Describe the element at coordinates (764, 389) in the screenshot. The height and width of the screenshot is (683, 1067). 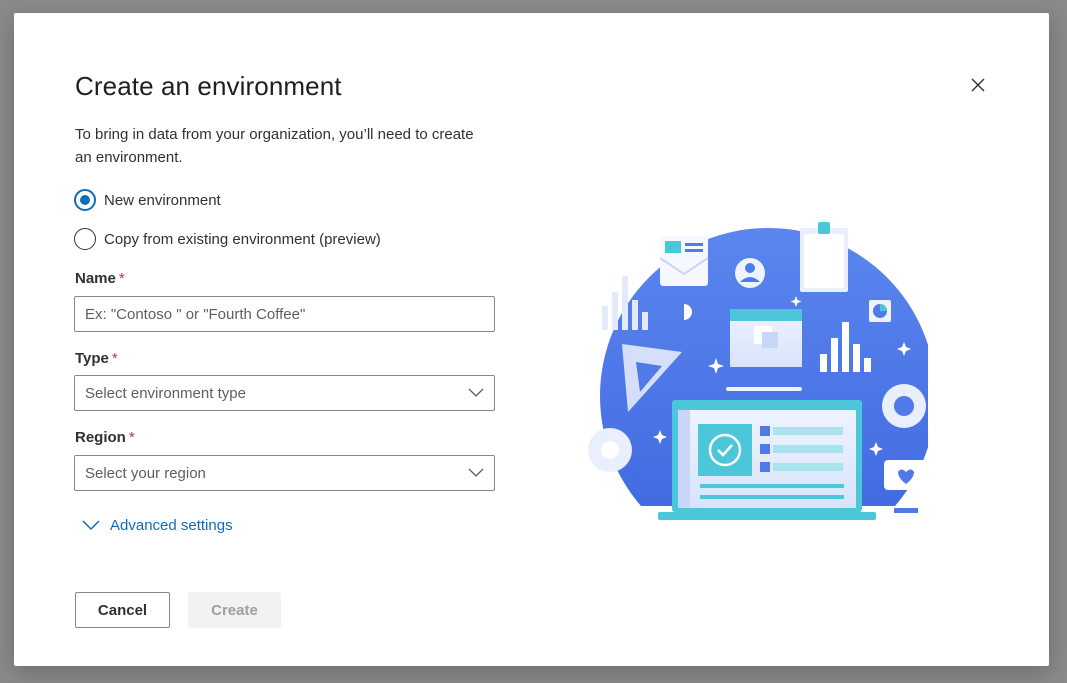
I see `pencil-icon` at that location.